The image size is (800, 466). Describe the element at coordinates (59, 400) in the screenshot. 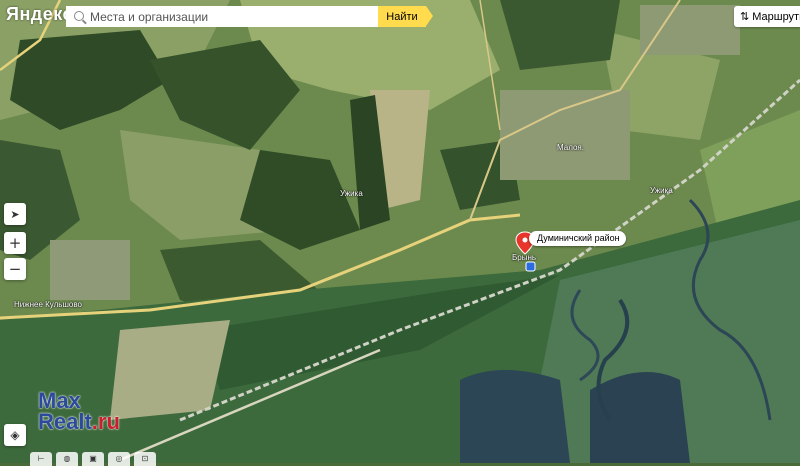

I see `watermark-line1: Max` at that location.